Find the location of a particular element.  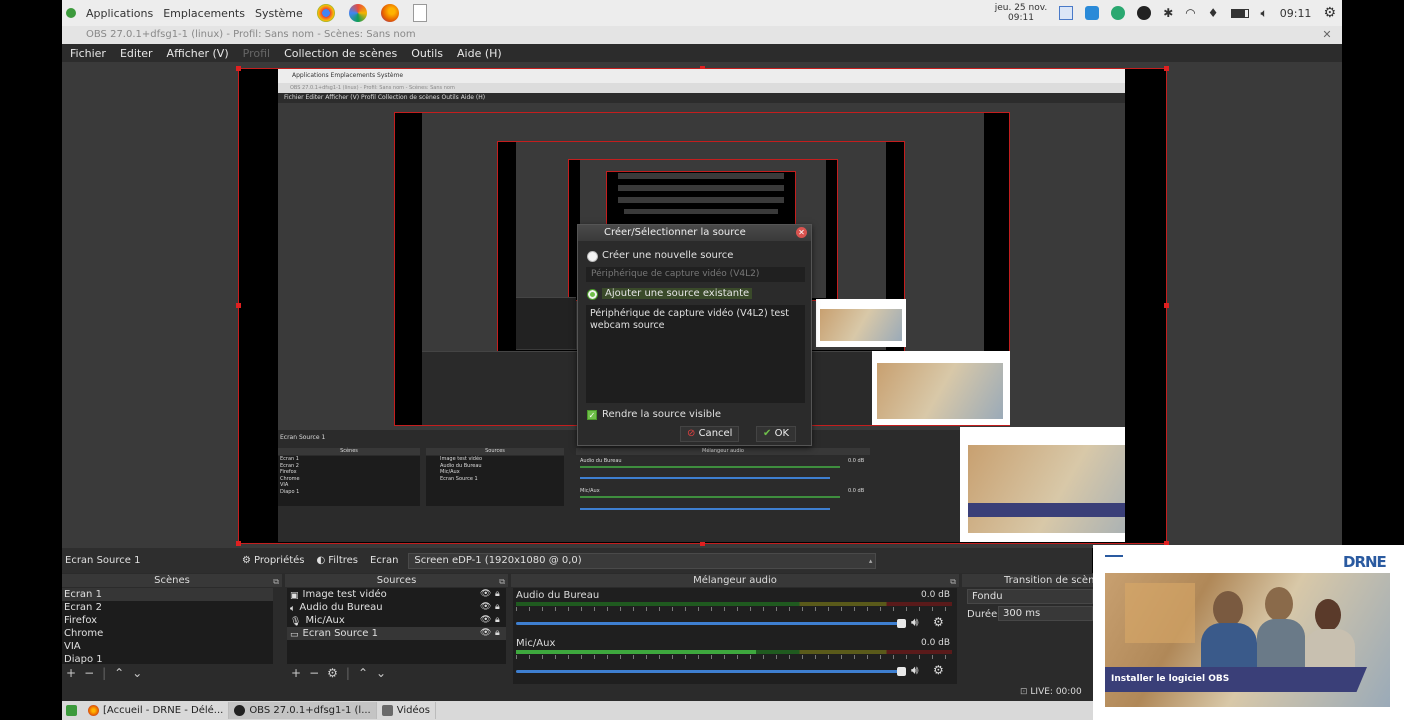

menu-applications: Applications is located at coordinates (119, 13).